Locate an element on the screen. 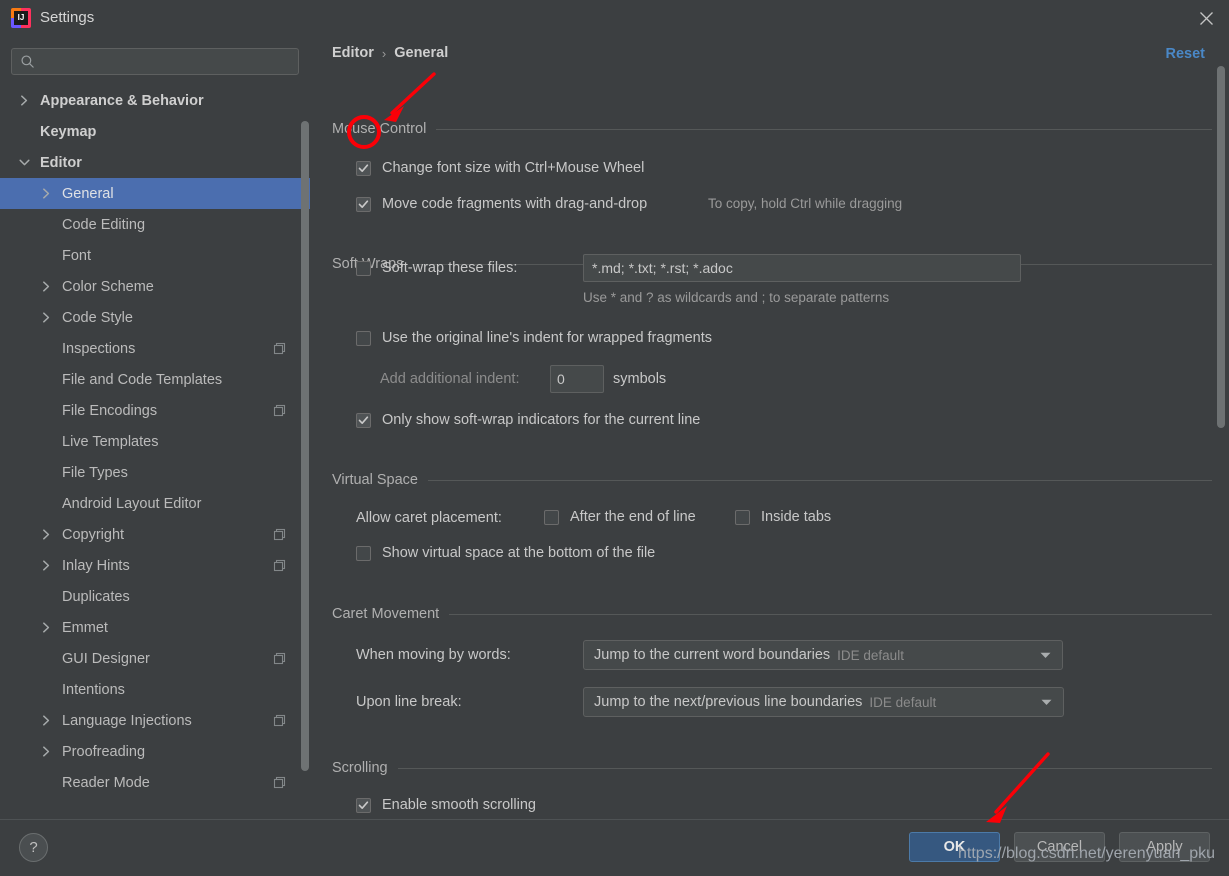  sidebar-item-copyright: Copyright is located at coordinates (155, 534).